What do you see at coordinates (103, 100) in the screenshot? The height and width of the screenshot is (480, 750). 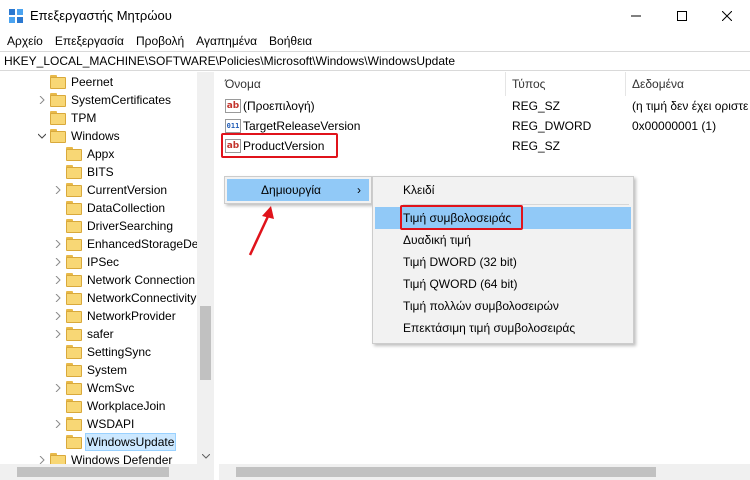 I see `tree-item: SystemCertificates` at bounding box center [103, 100].